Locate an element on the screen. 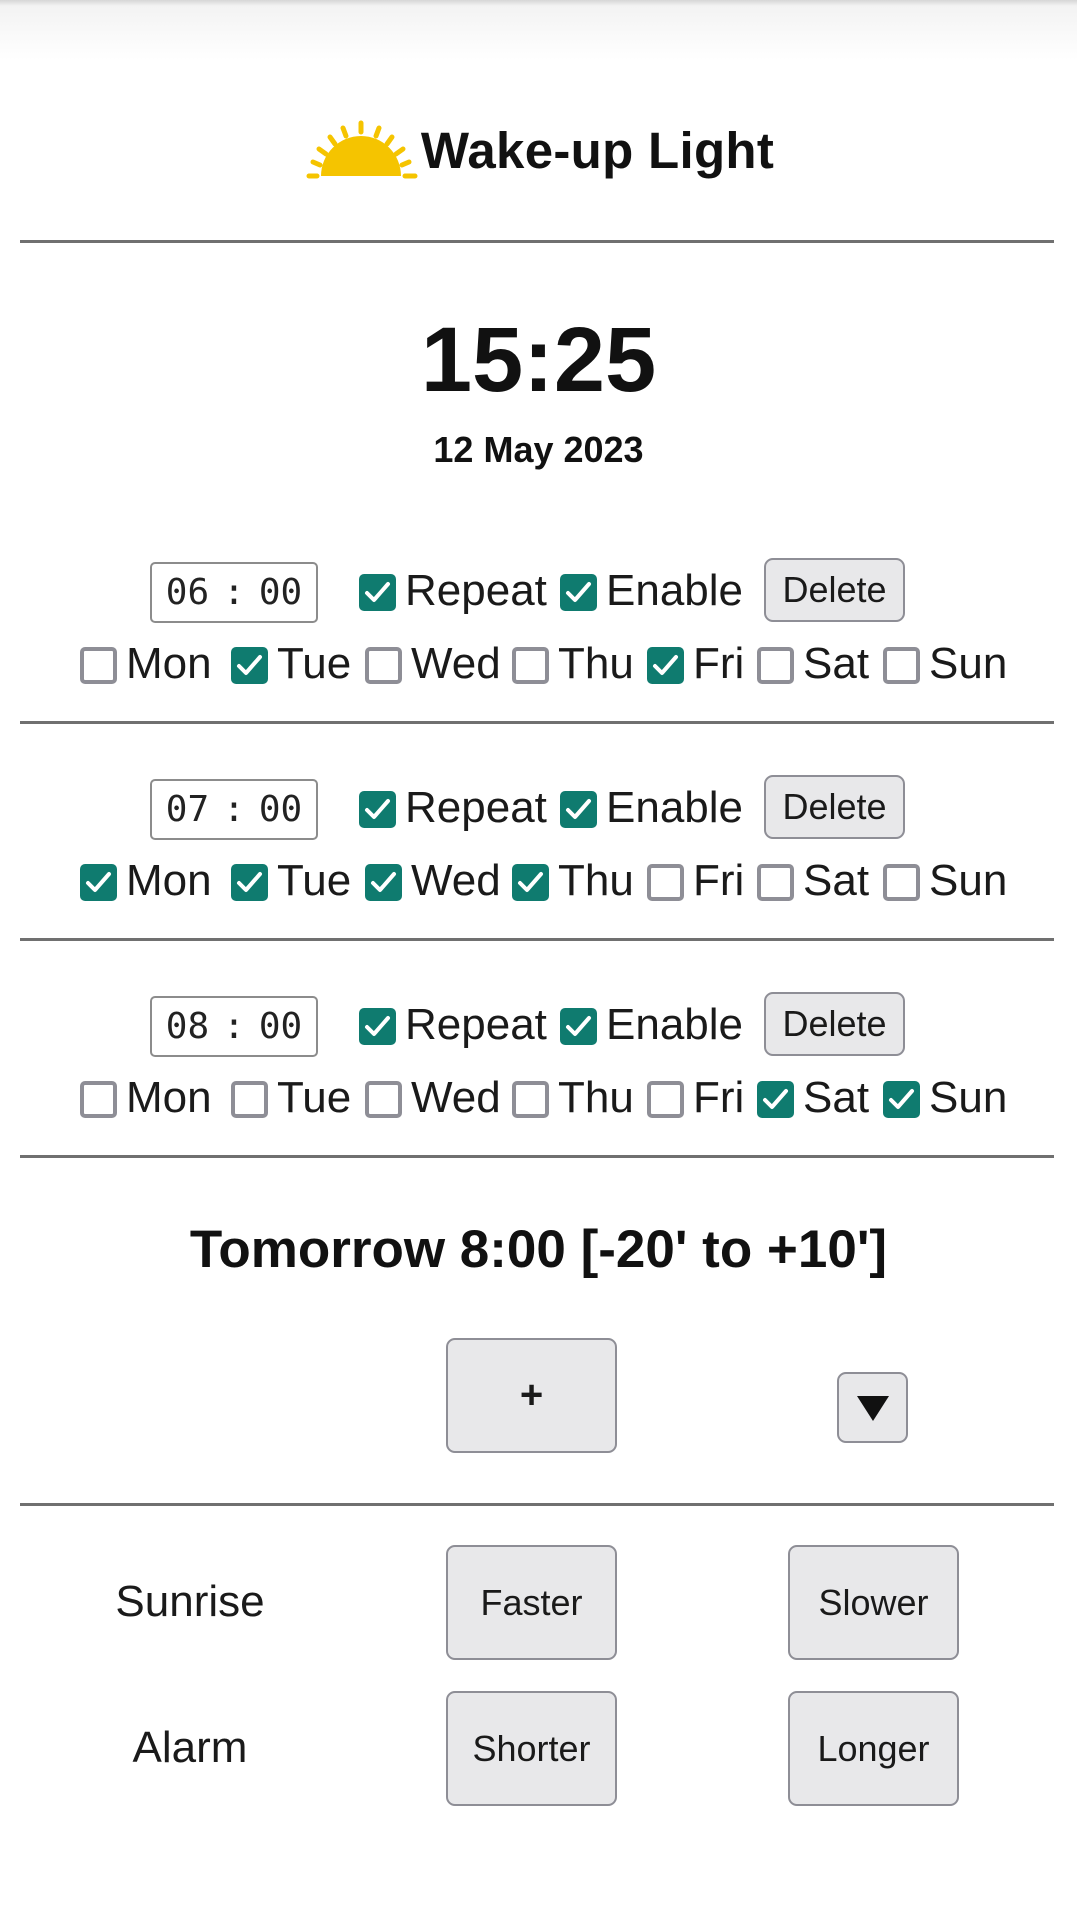 The height and width of the screenshot is (1905, 1077). alarm-settings-row: 06:00 Repeat Enable Delete is located at coordinates (538, 595).